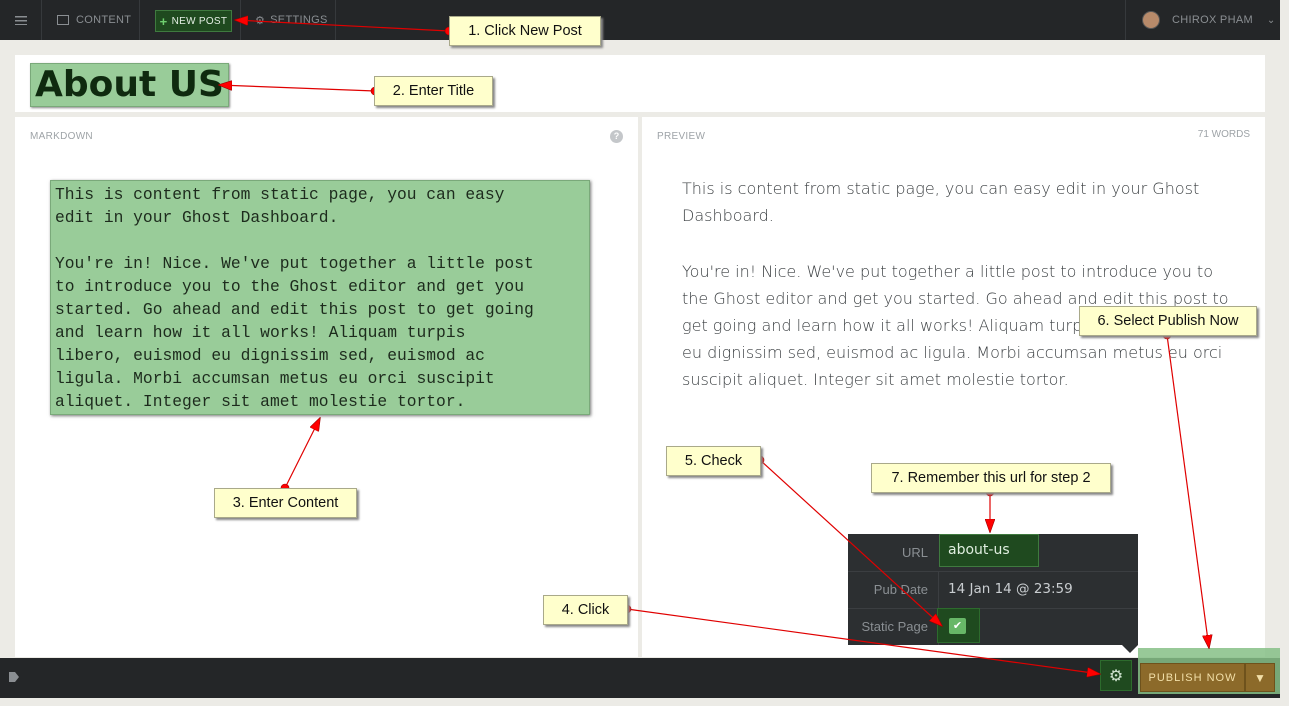  What do you see at coordinates (1192, 677) in the screenshot?
I see `publish-now-button: PUBLISH NOW` at bounding box center [1192, 677].